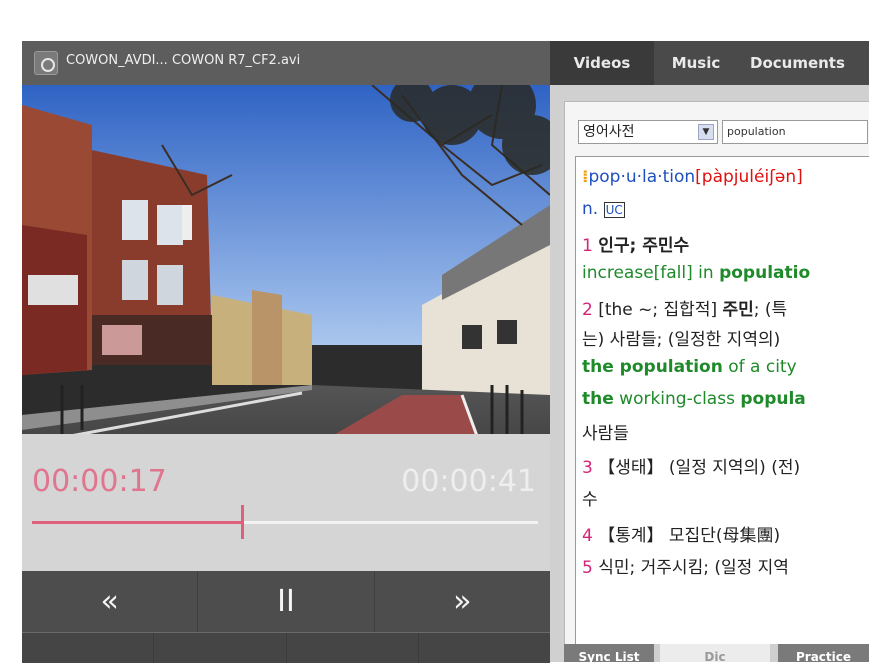  What do you see at coordinates (652, 367) in the screenshot?
I see `example-keyword: the population` at bounding box center [652, 367].